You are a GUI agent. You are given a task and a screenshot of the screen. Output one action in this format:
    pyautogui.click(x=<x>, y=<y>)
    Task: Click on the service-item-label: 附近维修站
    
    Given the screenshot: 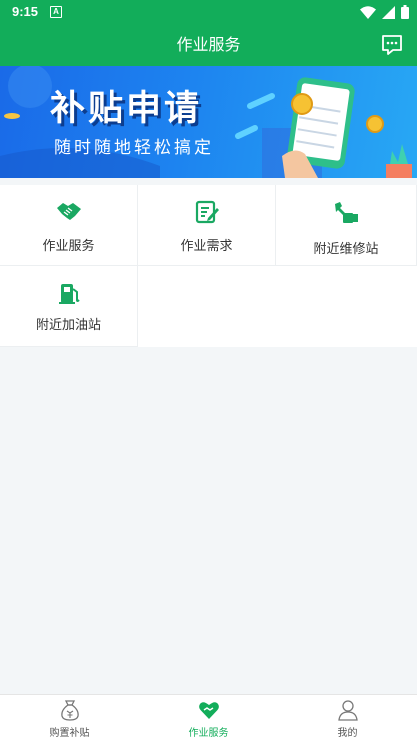 What is the action you would take?
    pyautogui.click(x=346, y=249)
    